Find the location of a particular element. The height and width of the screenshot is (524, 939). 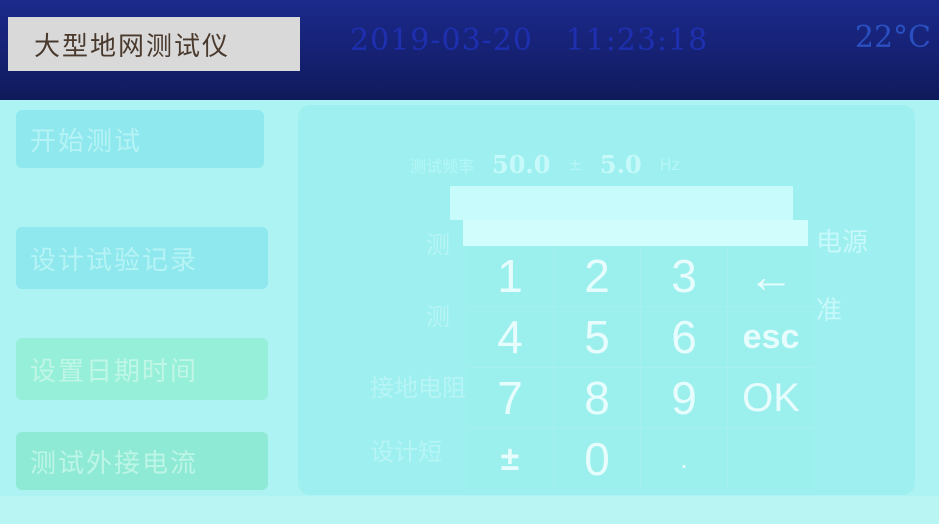

datetime-display: 2019-03-20 11:23:18 is located at coordinates (540, 40).